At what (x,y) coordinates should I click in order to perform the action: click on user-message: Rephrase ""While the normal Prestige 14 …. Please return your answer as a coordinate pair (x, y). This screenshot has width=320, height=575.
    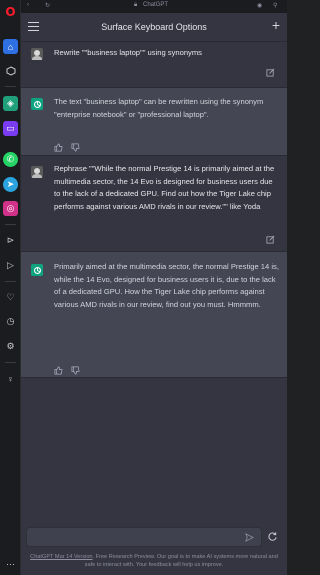
    Looking at the image, I should click on (154, 204).